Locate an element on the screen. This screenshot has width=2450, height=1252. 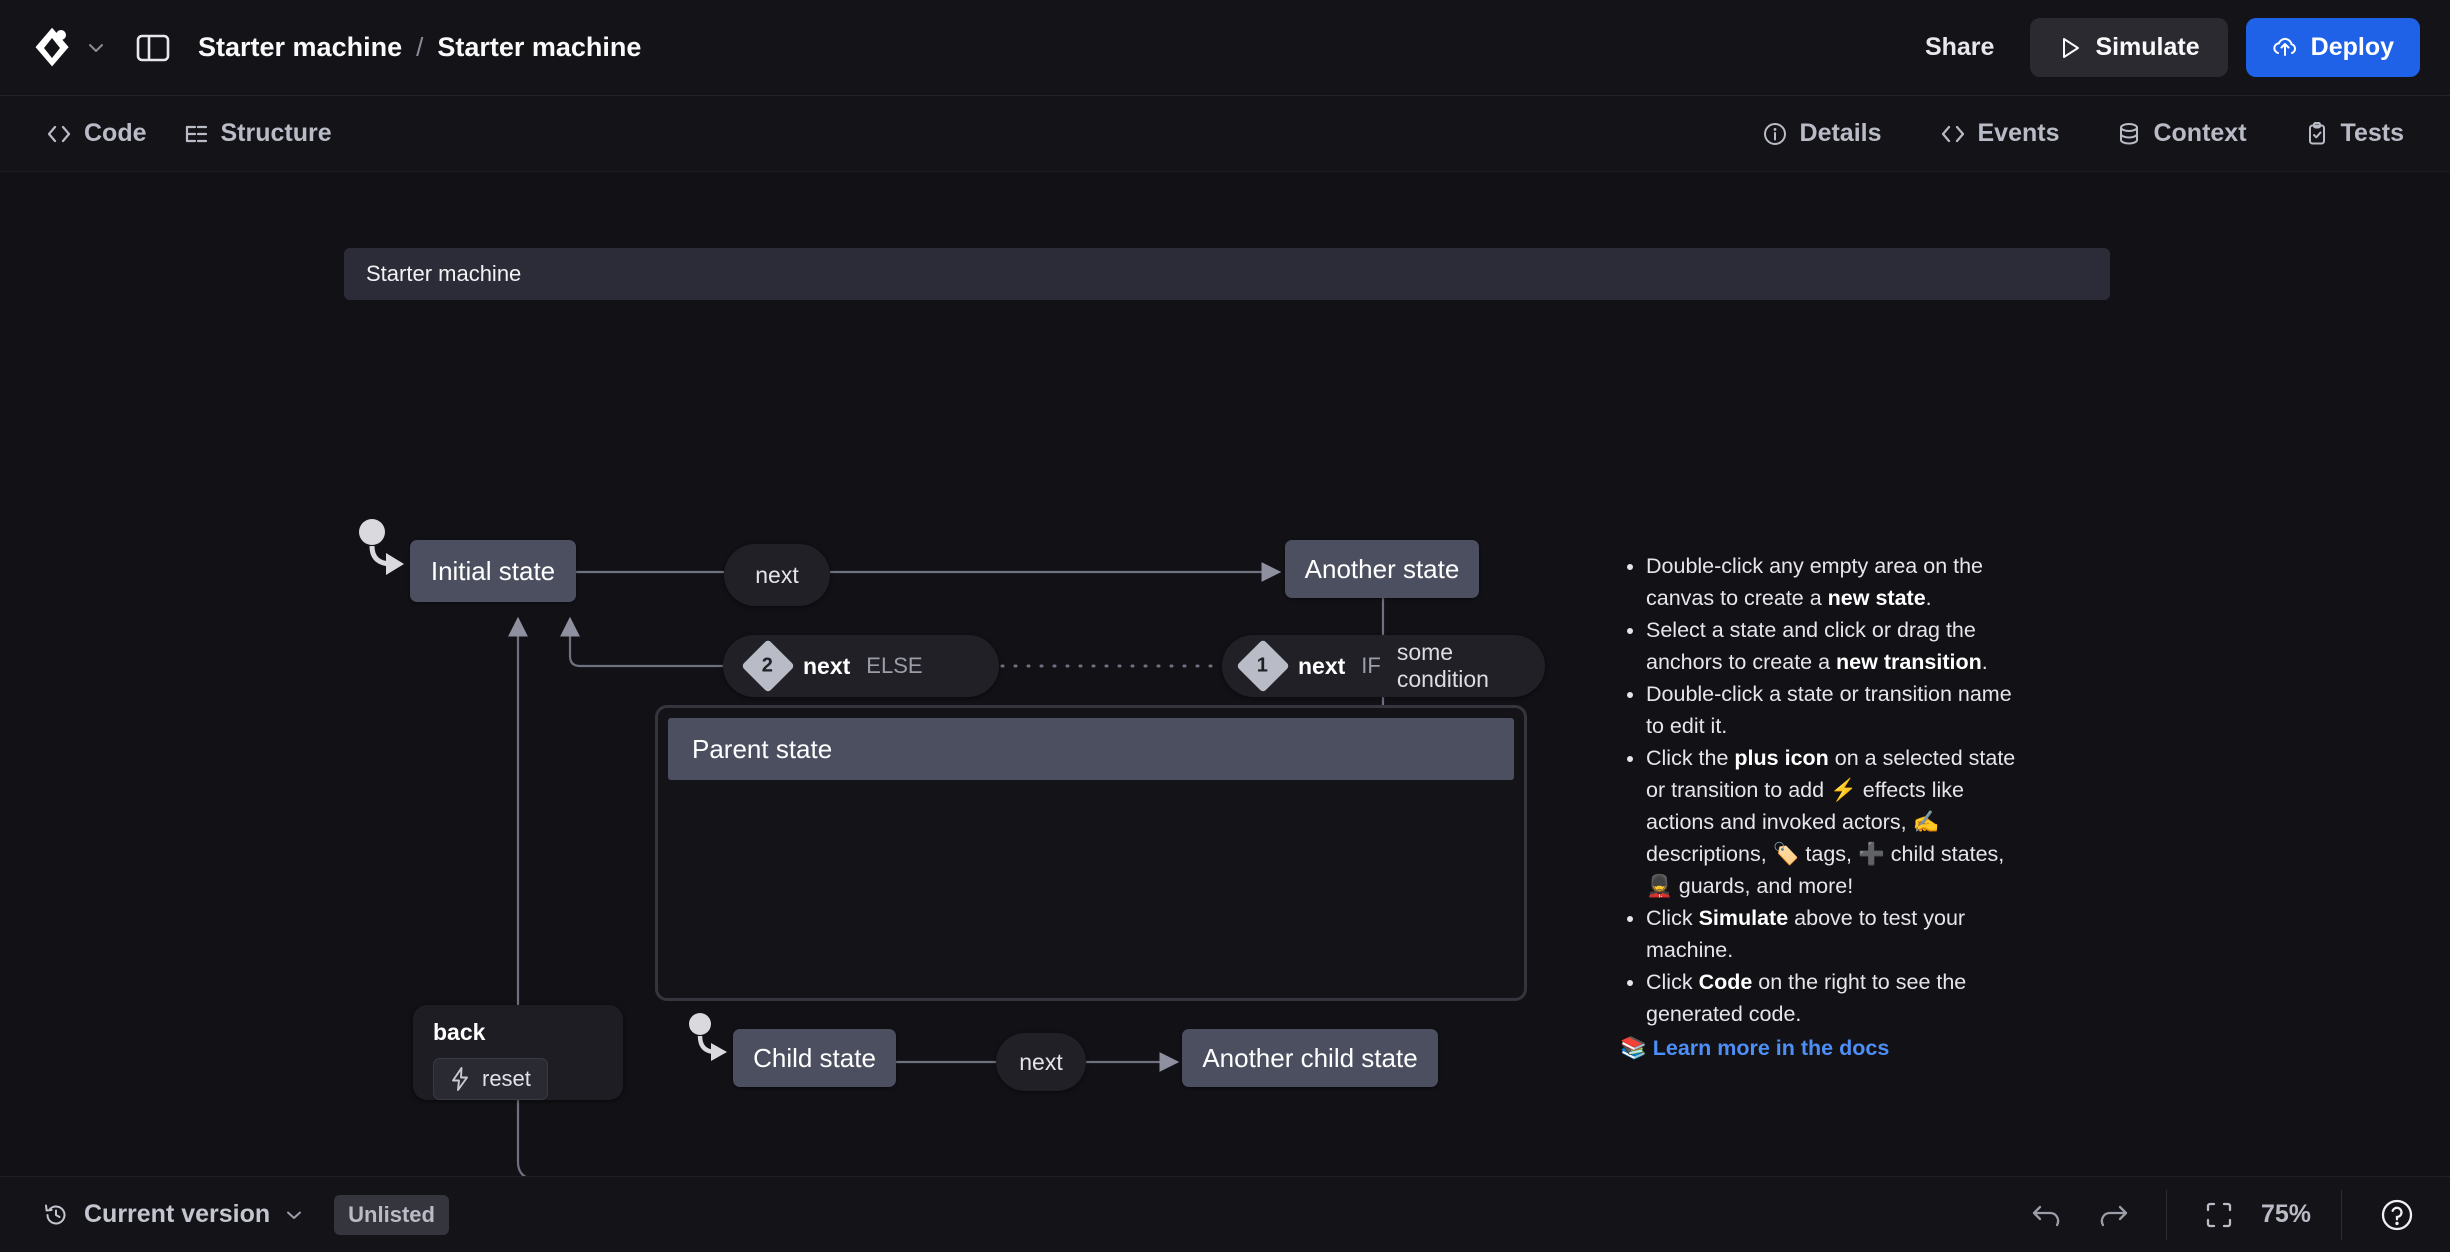
cloud-upload-icon is located at coordinates (2285, 48).